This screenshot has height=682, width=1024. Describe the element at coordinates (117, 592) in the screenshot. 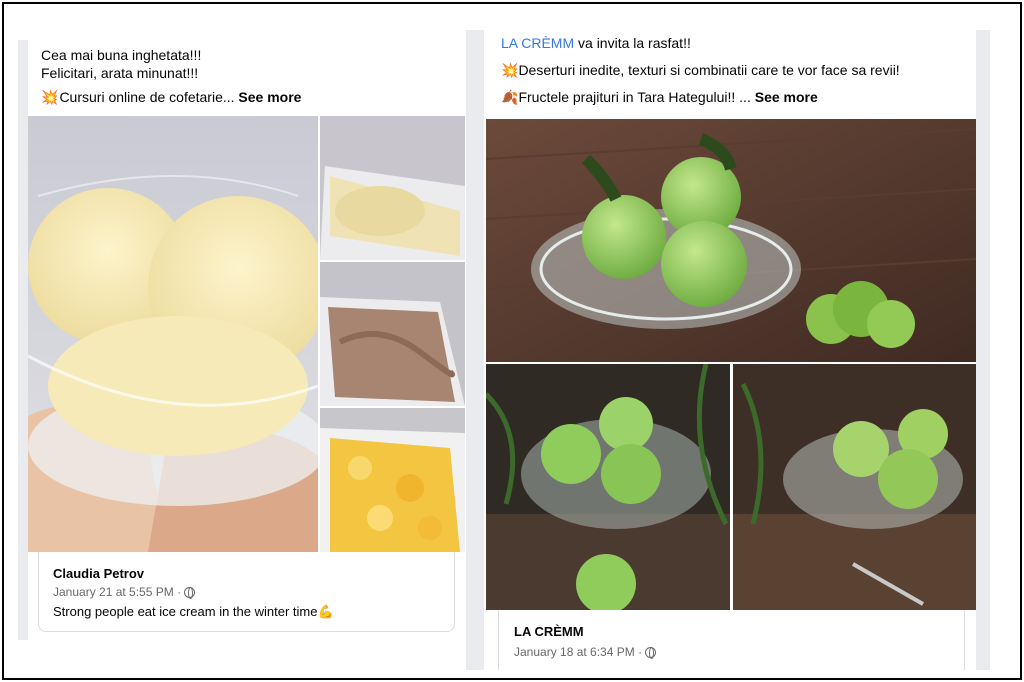

I see `comment-timestamp: January 21 at 5:55 PM ·` at that location.